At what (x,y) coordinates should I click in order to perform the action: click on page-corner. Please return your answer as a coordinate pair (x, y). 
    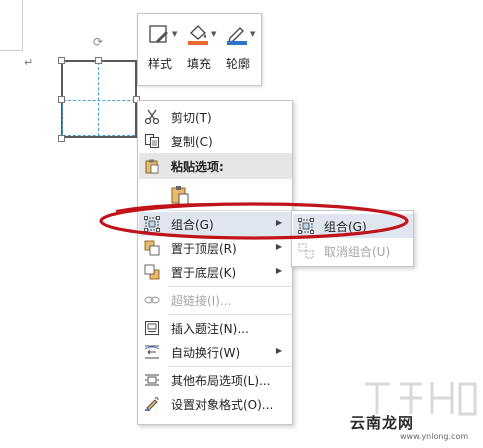
    Looking at the image, I should click on (11, 25).